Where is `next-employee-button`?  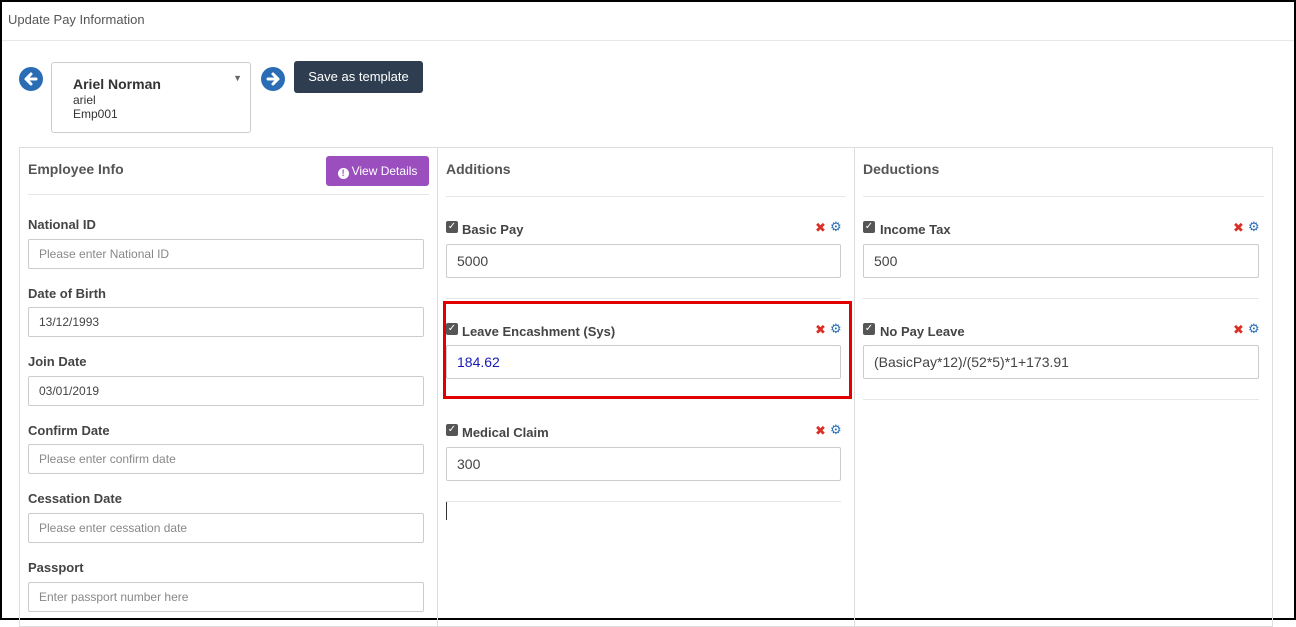 next-employee-button is located at coordinates (273, 79).